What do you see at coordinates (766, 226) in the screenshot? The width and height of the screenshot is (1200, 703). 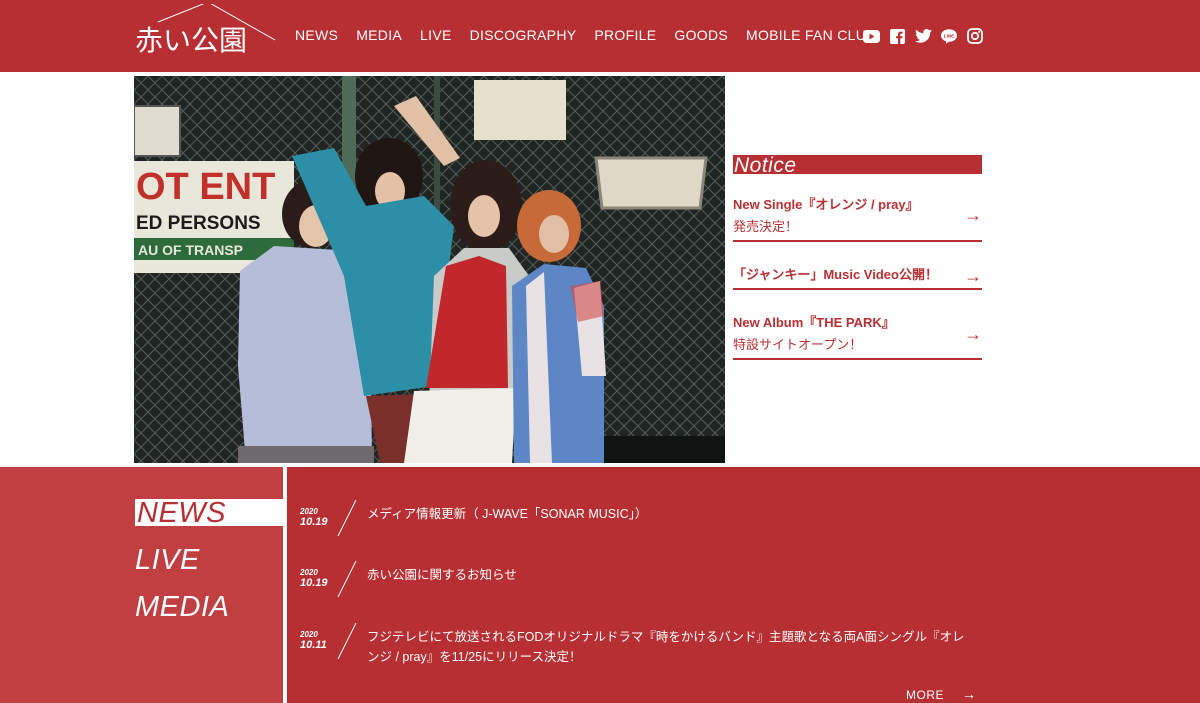 I see `notice-item-line2: 発売決定！` at bounding box center [766, 226].